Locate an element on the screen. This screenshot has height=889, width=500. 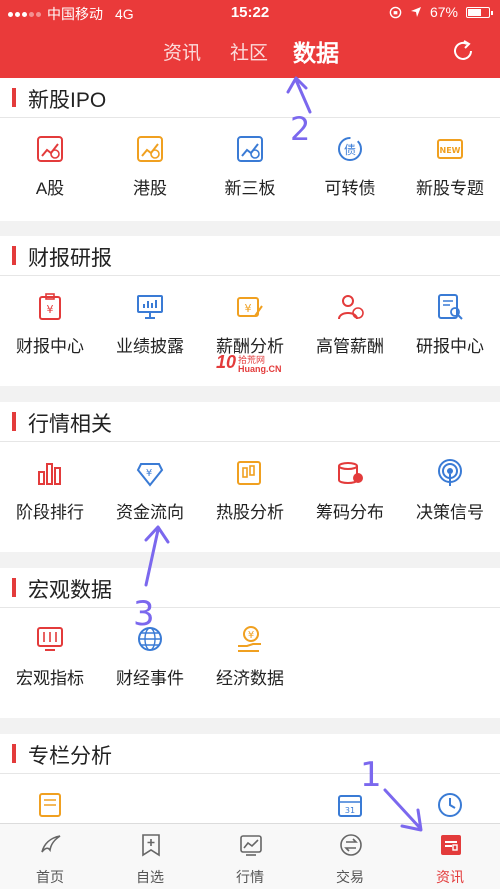
convertible-bond-icon: 债 is located at coordinates (350, 149).